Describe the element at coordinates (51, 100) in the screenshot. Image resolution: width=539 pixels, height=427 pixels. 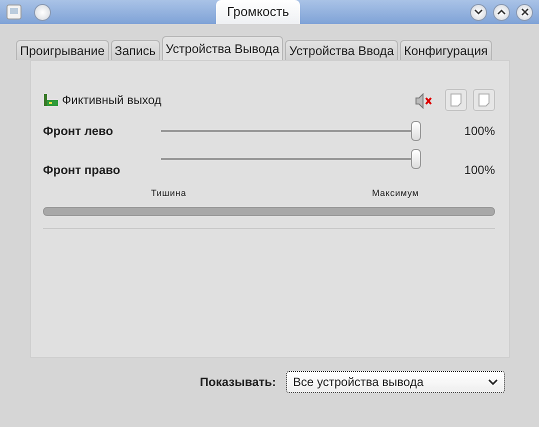
I see `sound-card-icon` at that location.